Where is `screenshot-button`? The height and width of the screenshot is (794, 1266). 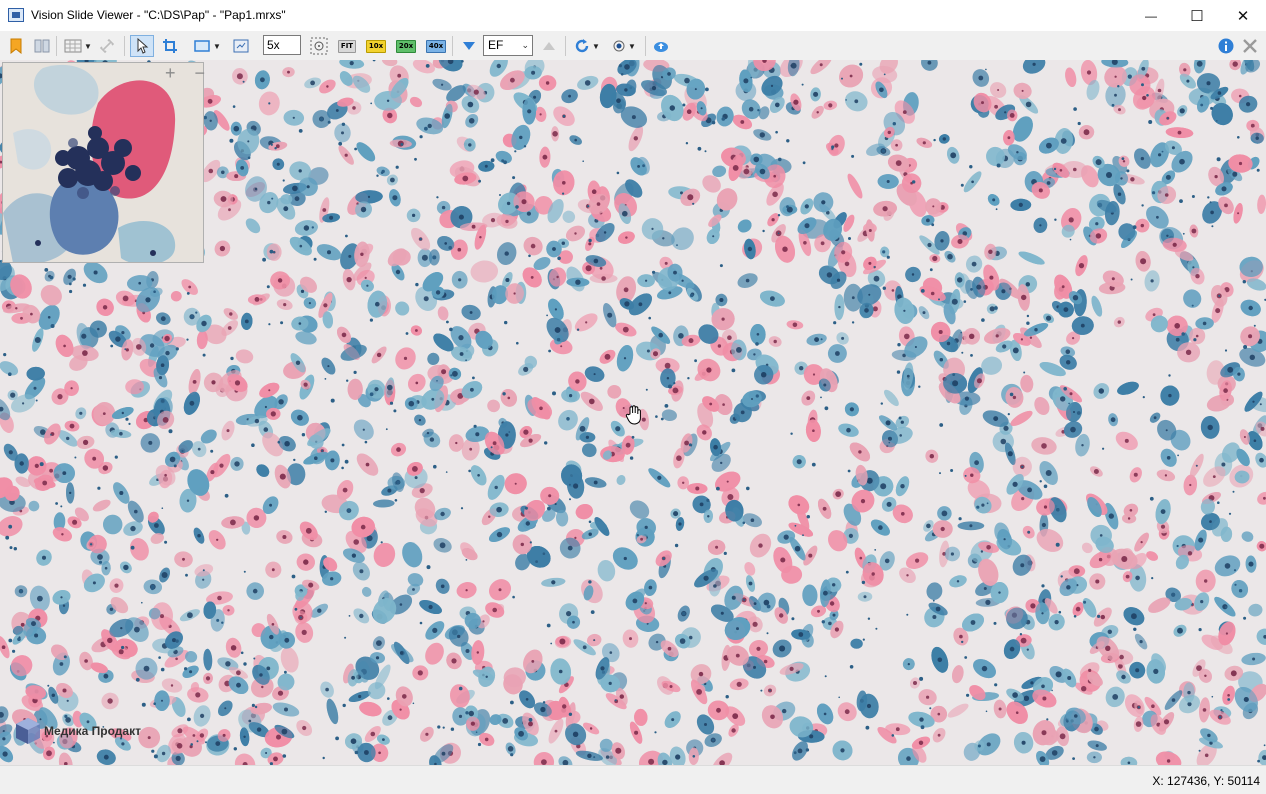
screenshot-button is located at coordinates (241, 46).